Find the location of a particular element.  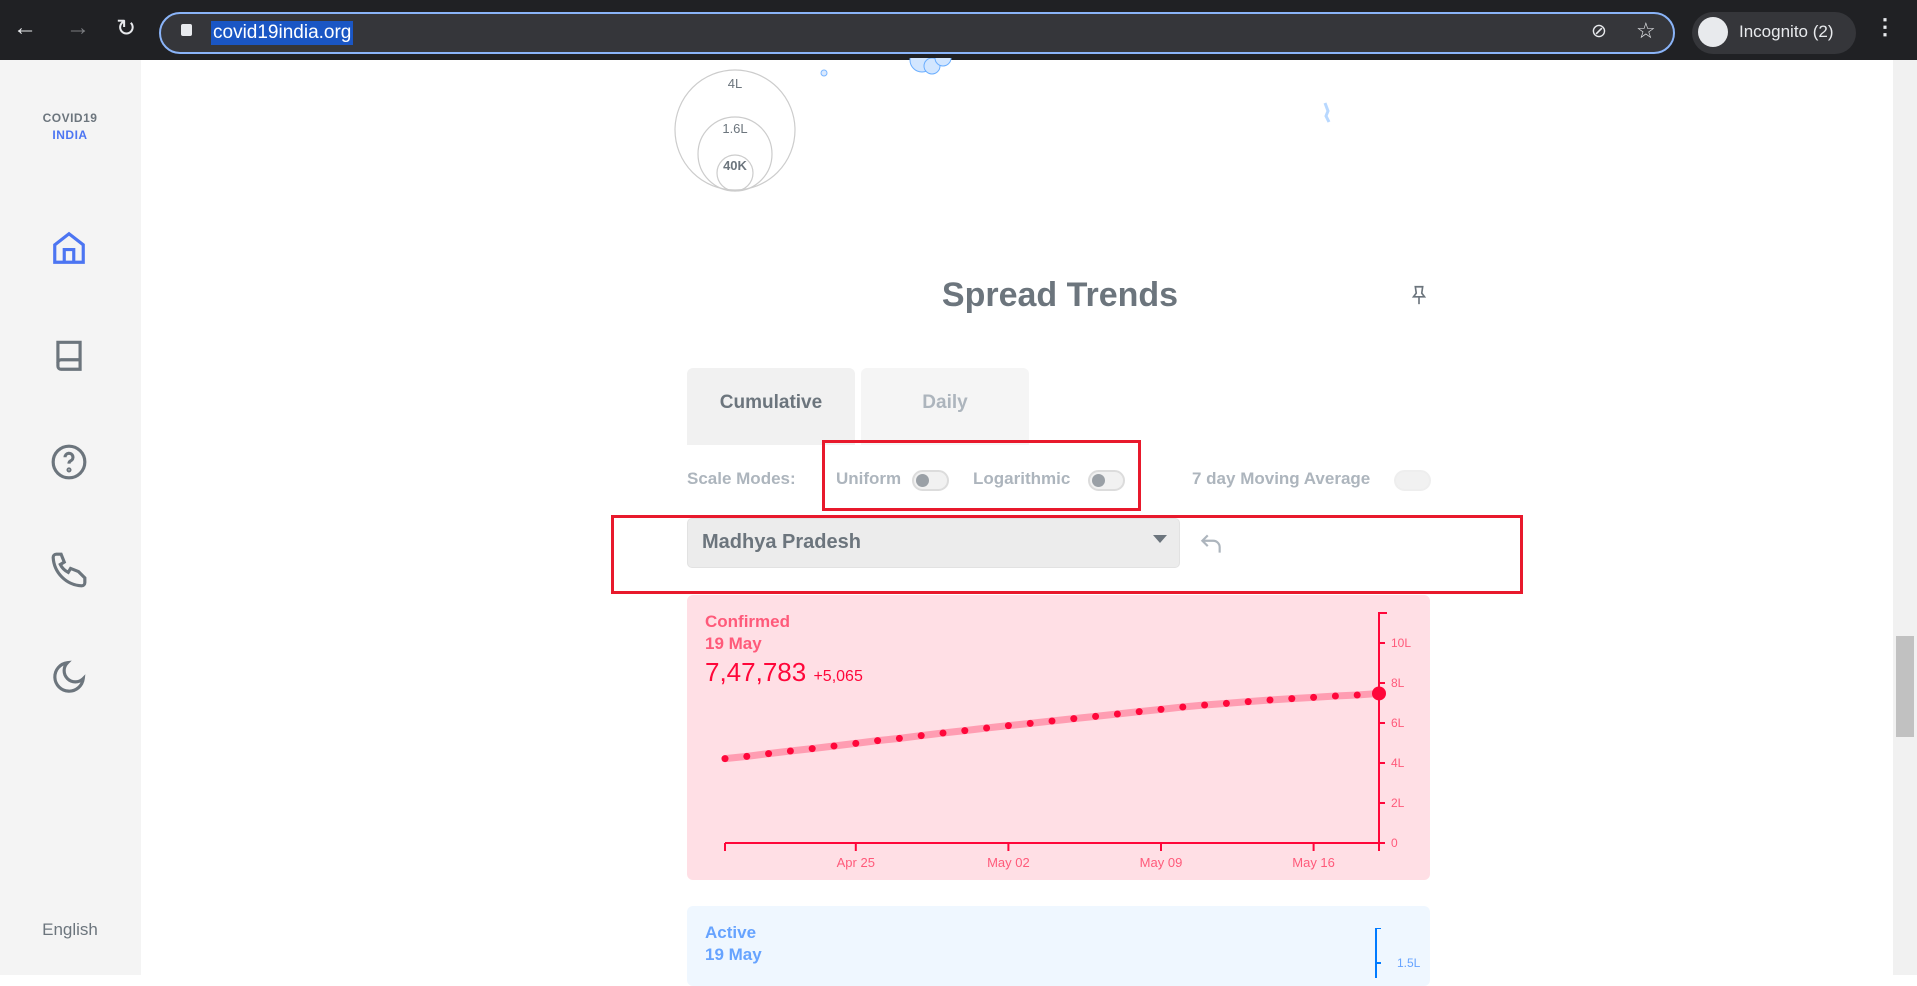

section-title: Spread Trends is located at coordinates (1060, 295).